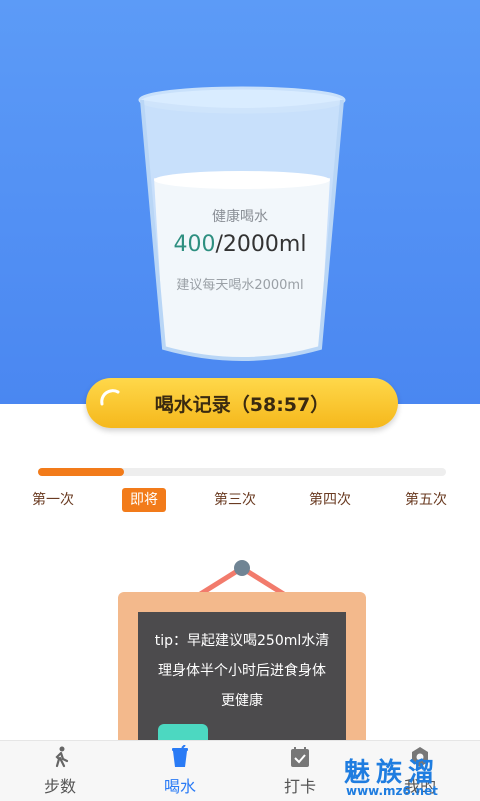  I want to click on step-4: 第四次, so click(330, 500).